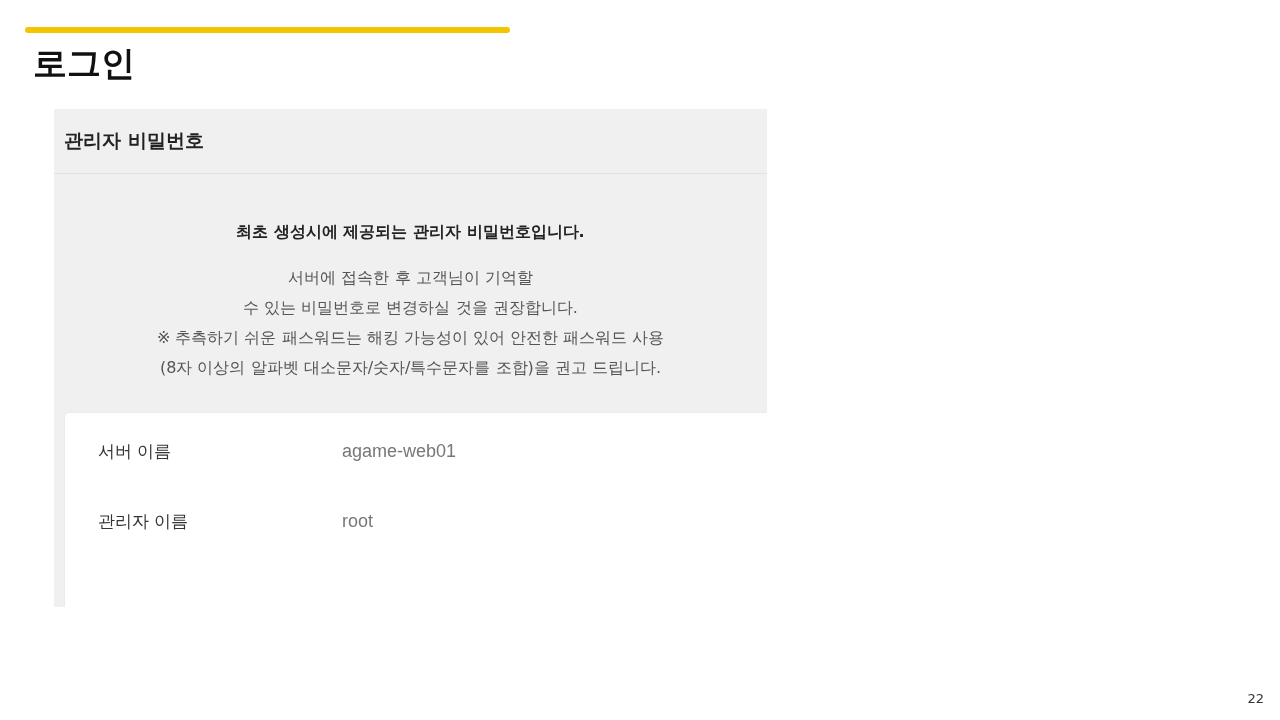  Describe the element at coordinates (410, 368) in the screenshot. I see `notice-text: (8자 이상의 알파벳 대소문자/숫자/특수문자를 조합)을 권고 드립니다.` at that location.